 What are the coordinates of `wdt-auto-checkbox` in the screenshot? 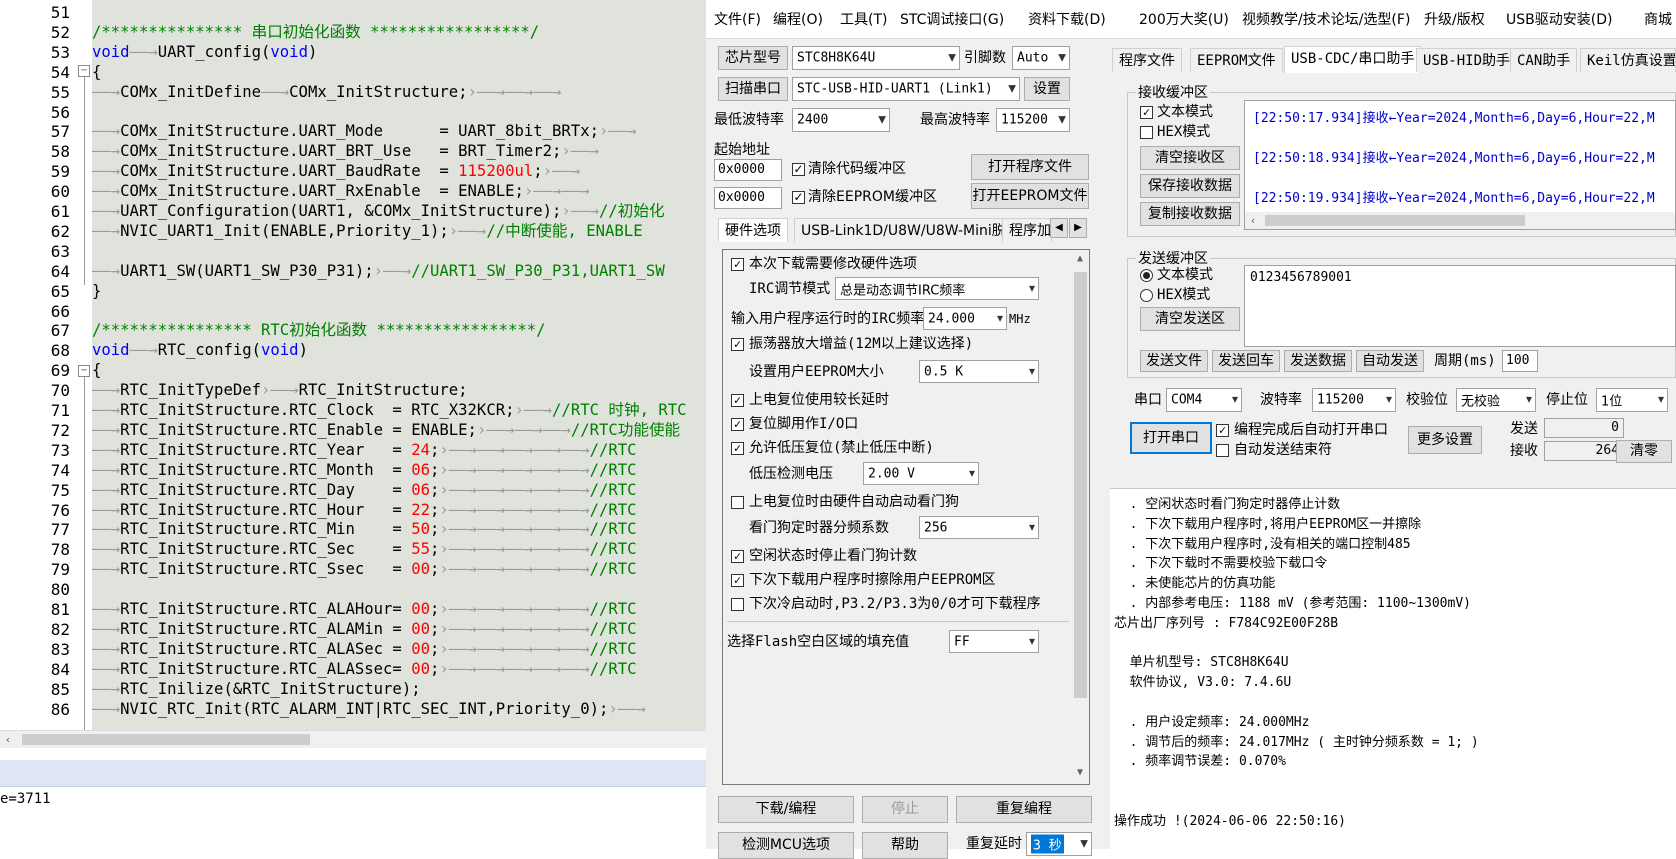 It's located at (737, 502).